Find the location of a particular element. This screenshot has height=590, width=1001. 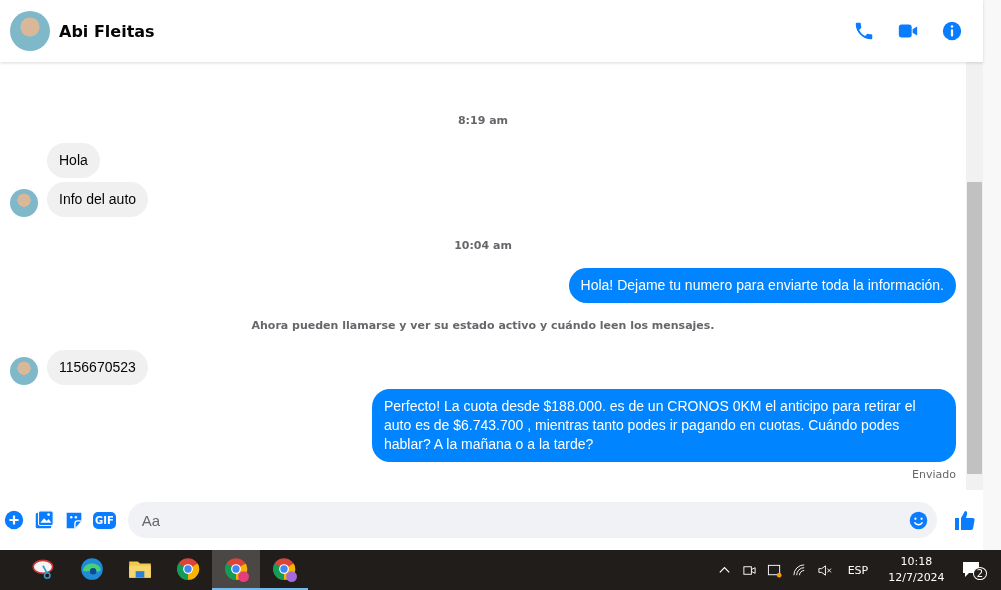

emoji-icon is located at coordinates (918, 520).